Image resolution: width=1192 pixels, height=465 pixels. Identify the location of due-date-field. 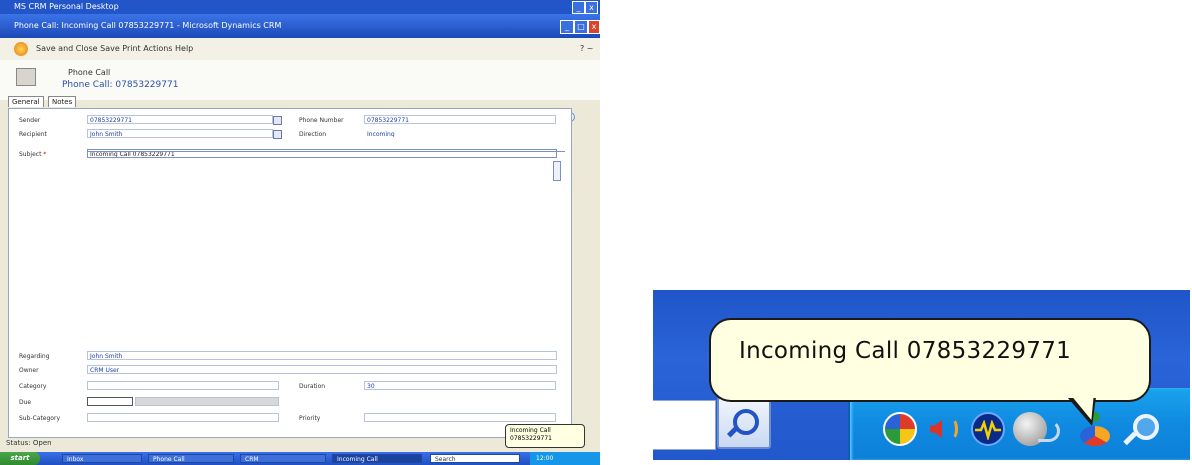
(110, 401).